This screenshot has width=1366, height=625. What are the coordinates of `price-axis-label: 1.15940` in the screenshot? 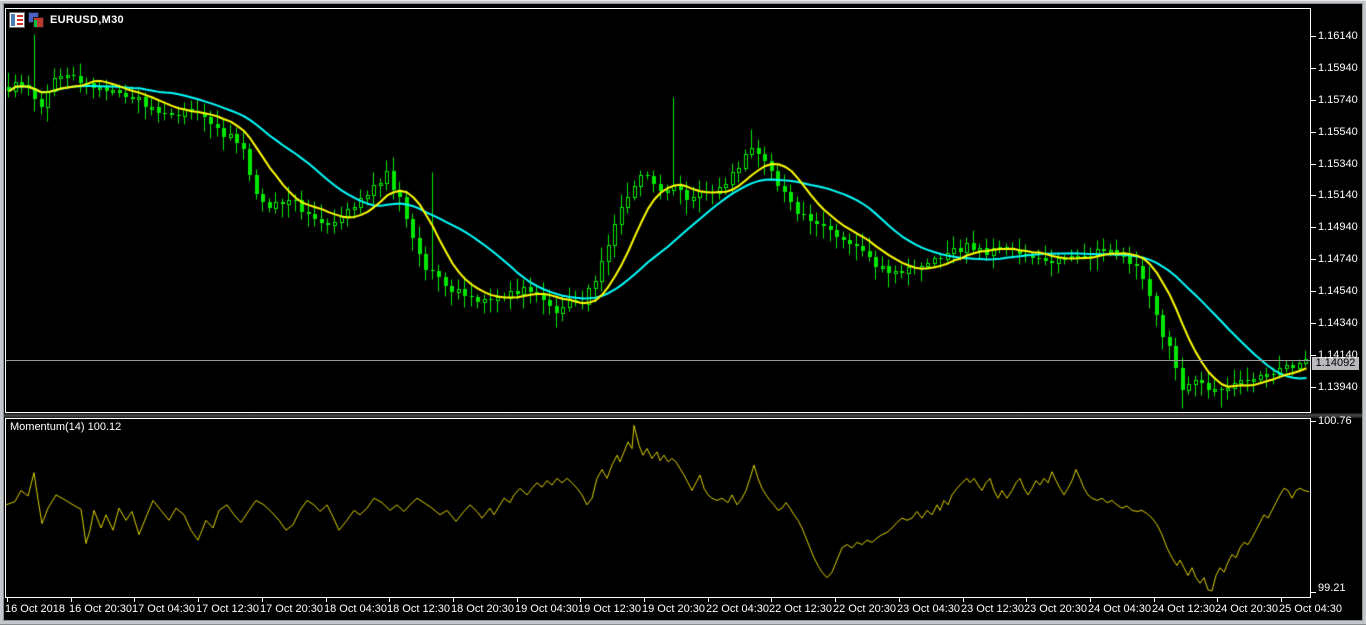 It's located at (1338, 68).